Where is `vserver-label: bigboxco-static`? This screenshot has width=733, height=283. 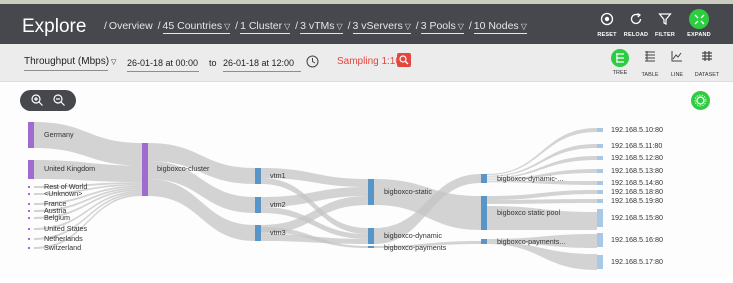 vserver-label: bigboxco-static is located at coordinates (408, 191).